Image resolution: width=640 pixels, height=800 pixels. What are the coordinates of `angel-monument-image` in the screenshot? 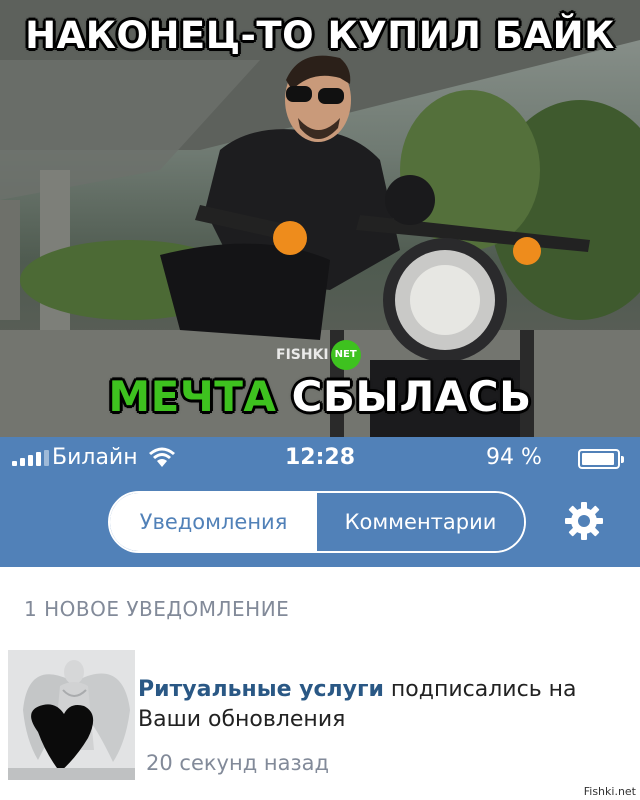 It's located at (71, 715).